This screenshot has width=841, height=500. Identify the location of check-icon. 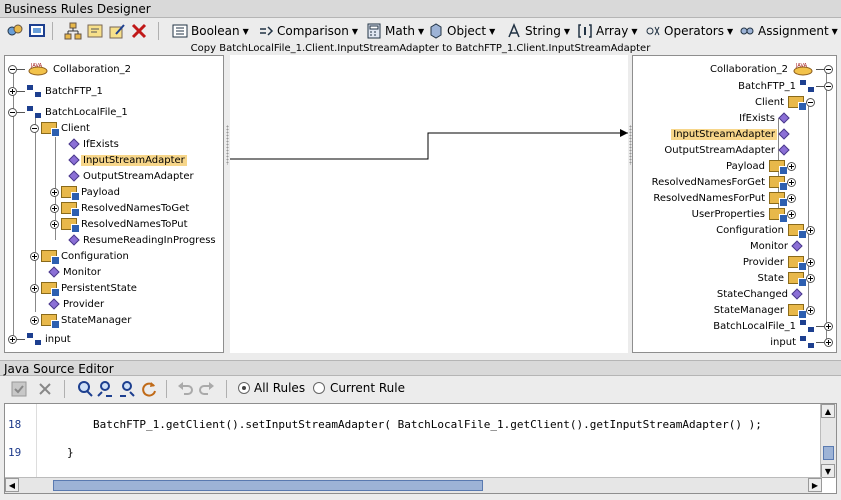
(19, 389).